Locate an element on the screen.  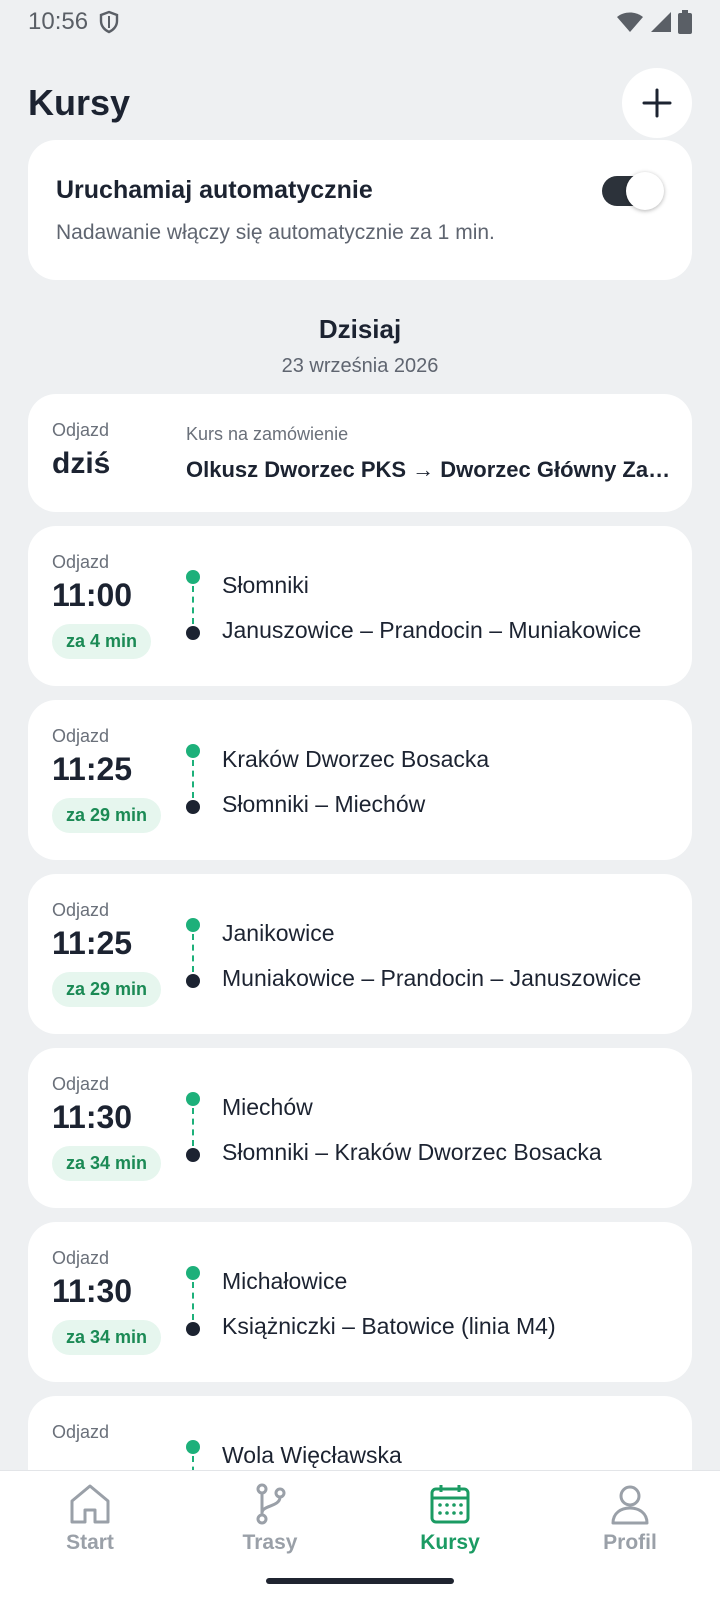
departure-day: dziś is located at coordinates (81, 463).